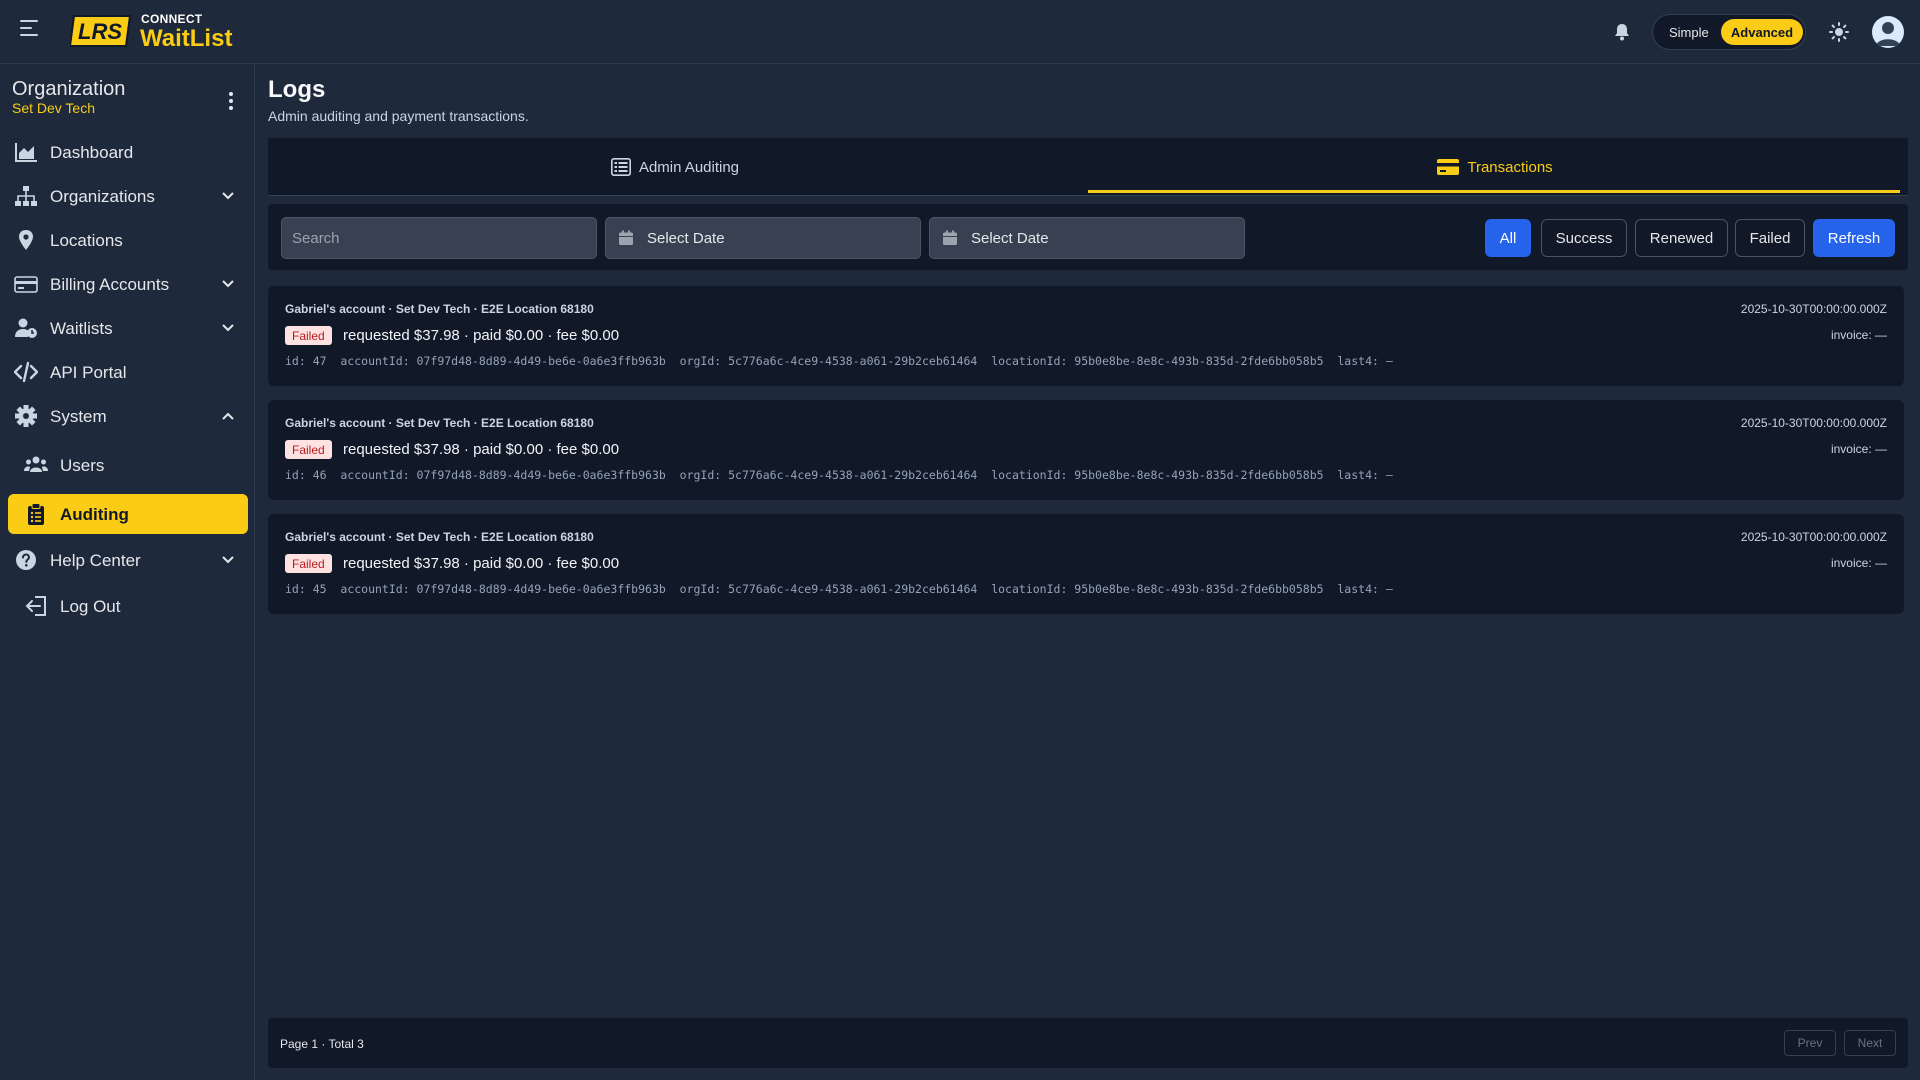 The width and height of the screenshot is (1920, 1080). I want to click on sidebar-item-locations: Locations, so click(128, 240).